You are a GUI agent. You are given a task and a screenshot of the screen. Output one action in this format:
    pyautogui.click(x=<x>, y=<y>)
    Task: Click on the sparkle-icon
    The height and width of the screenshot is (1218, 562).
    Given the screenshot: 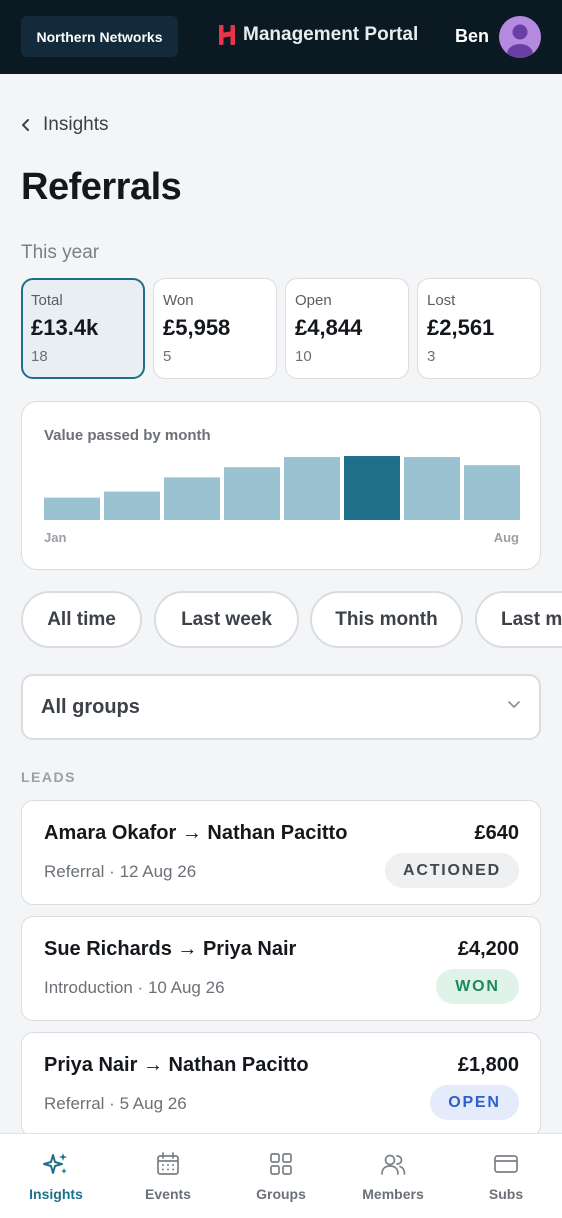 What is the action you would take?
    pyautogui.click(x=55, y=1163)
    